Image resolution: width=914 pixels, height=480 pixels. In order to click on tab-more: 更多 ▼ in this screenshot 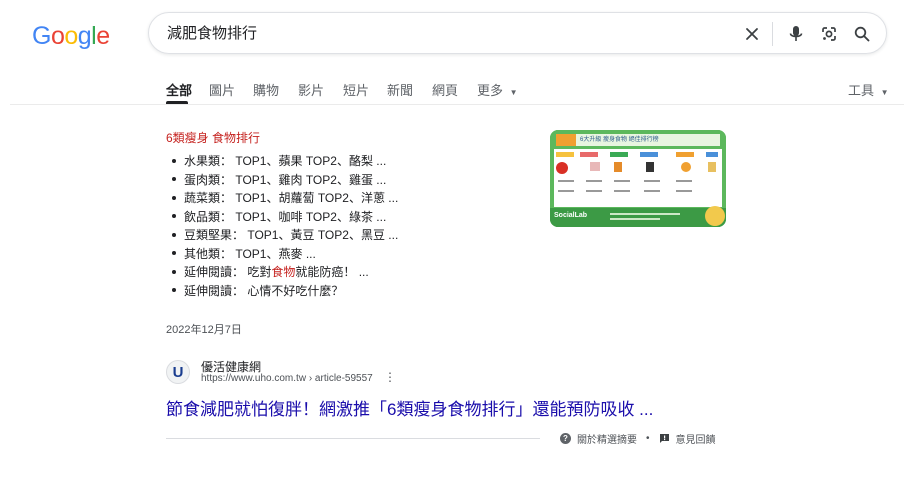, I will do `click(497, 89)`.